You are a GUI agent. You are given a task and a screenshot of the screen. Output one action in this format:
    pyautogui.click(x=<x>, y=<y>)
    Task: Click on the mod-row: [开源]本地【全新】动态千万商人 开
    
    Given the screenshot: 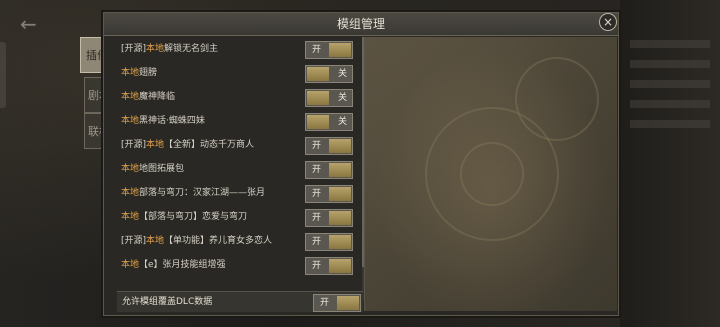 What is the action you would take?
    pyautogui.click(x=238, y=145)
    